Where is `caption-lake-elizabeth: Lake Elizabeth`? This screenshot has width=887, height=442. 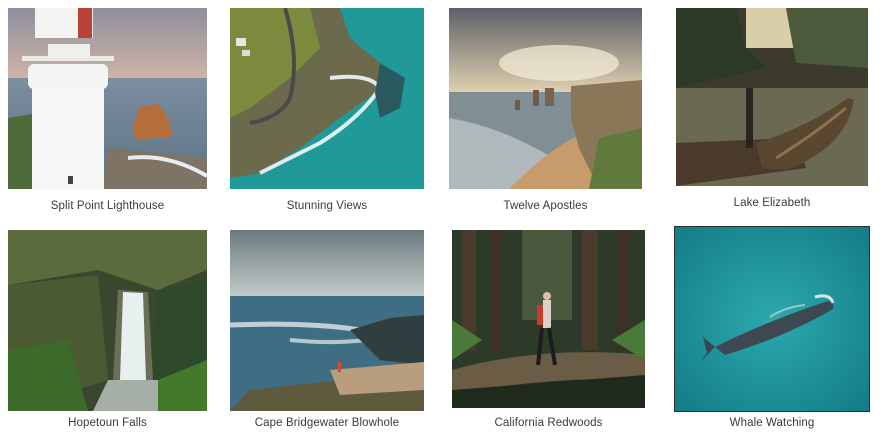
caption-lake-elizabeth: Lake Elizabeth is located at coordinates (772, 203).